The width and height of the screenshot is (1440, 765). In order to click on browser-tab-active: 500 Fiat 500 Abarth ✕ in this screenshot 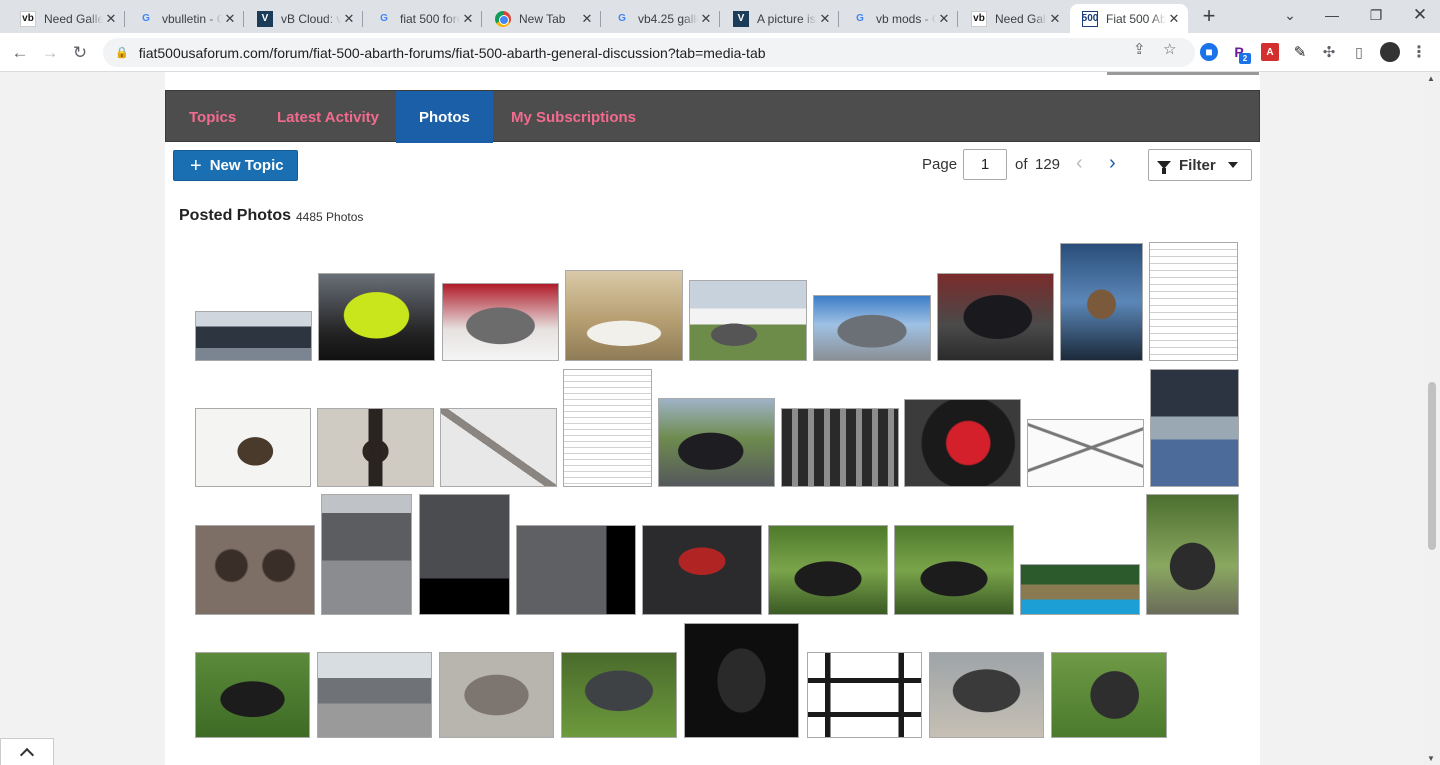, I will do `click(1129, 18)`.